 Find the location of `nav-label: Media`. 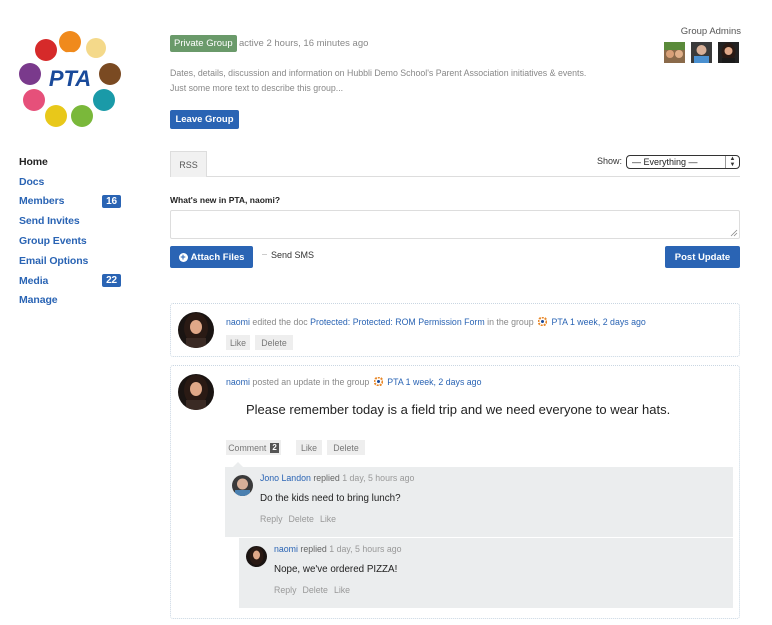

nav-label: Media is located at coordinates (34, 280).